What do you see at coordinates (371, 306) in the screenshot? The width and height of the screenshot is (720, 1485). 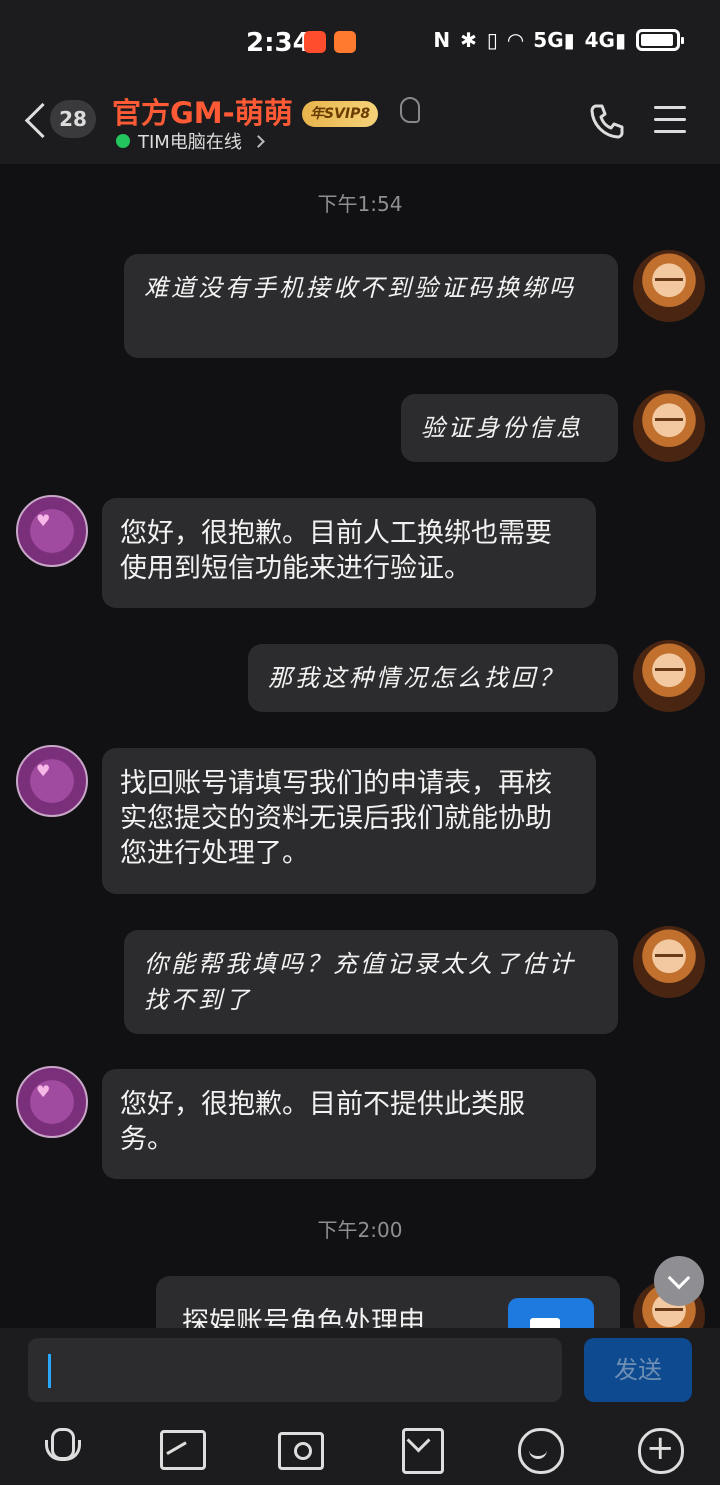 I see `message-bubble-me: 难道没有手机接收不到验证码换绑吗` at bounding box center [371, 306].